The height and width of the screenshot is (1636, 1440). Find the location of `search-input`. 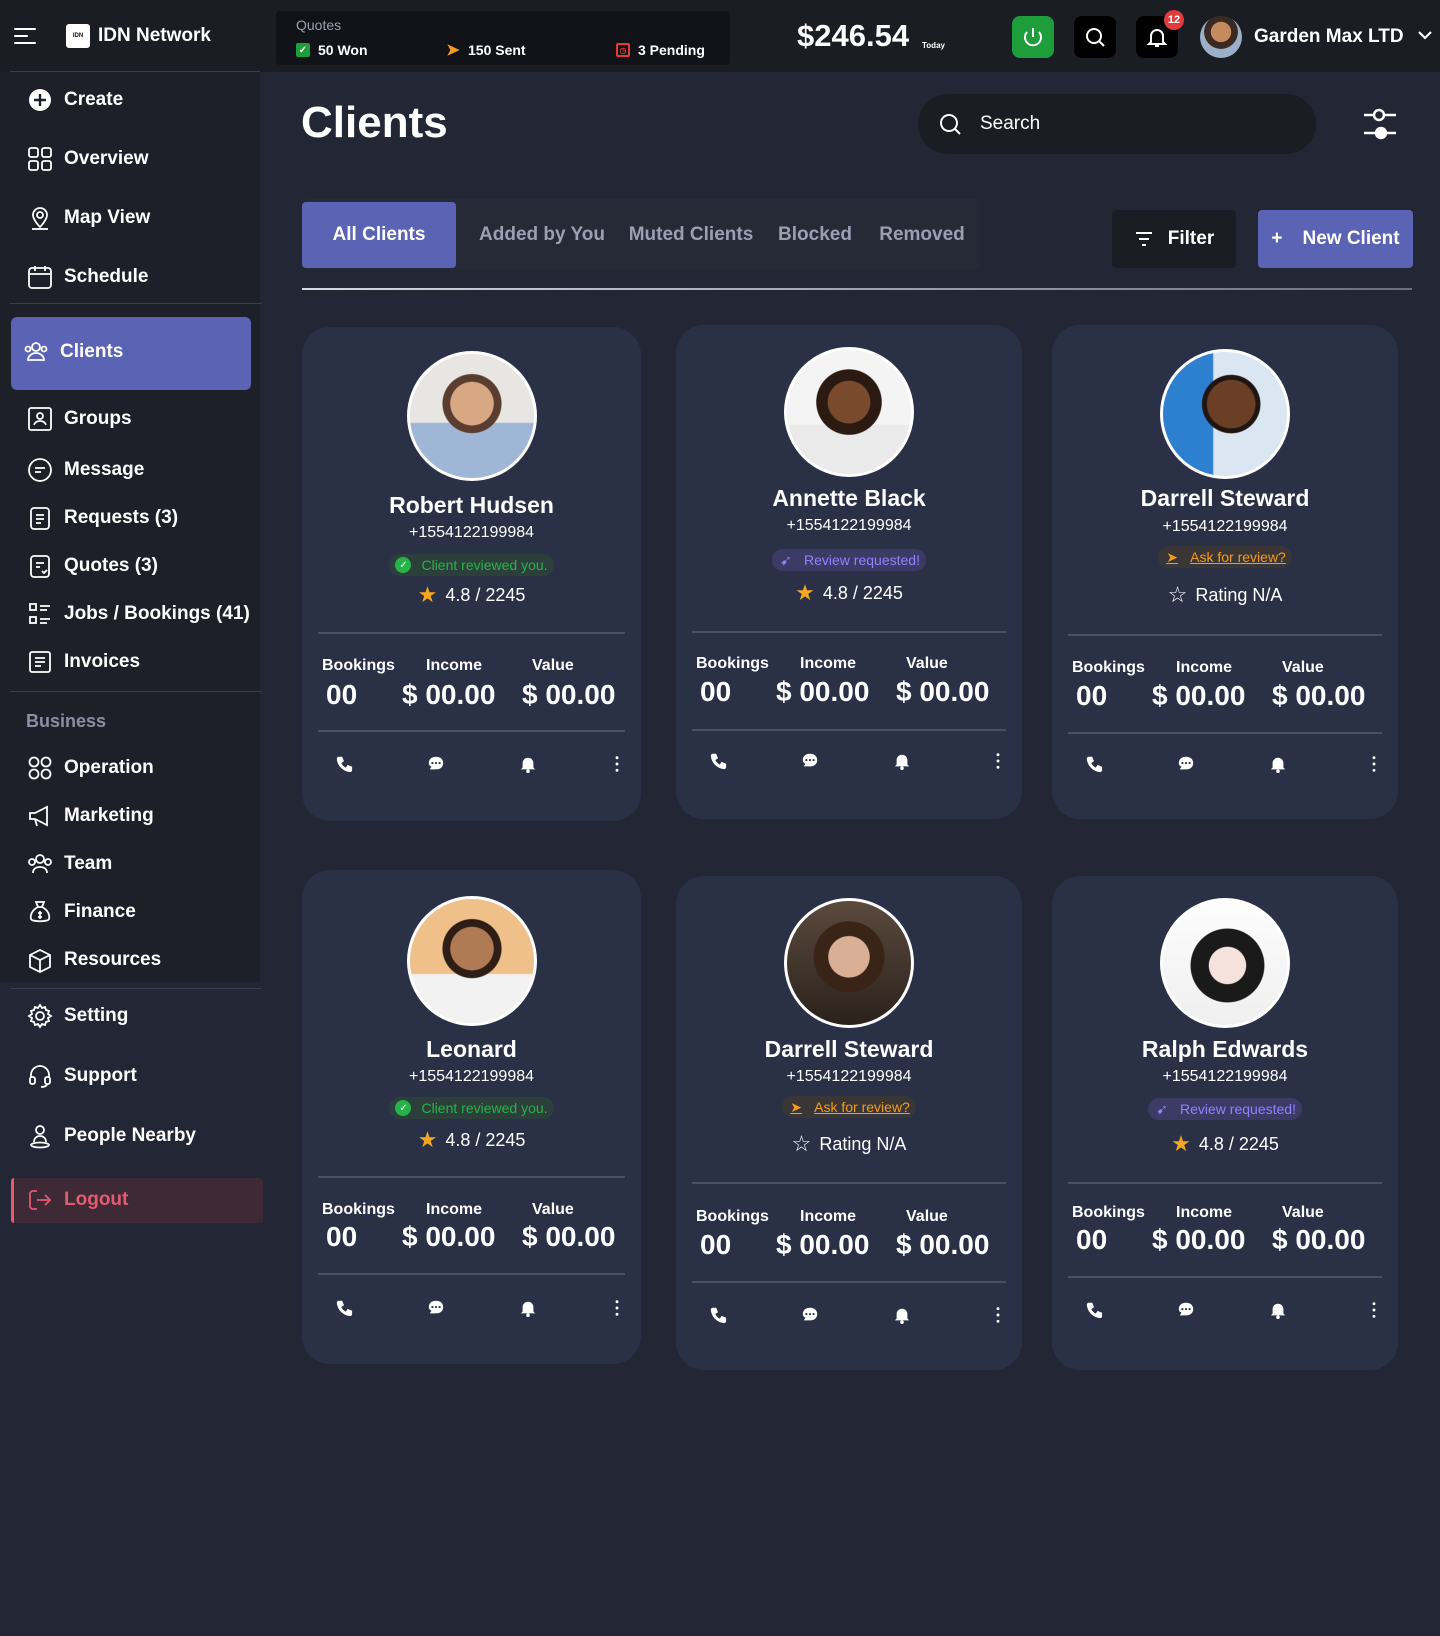

search-input is located at coordinates (1120, 124).